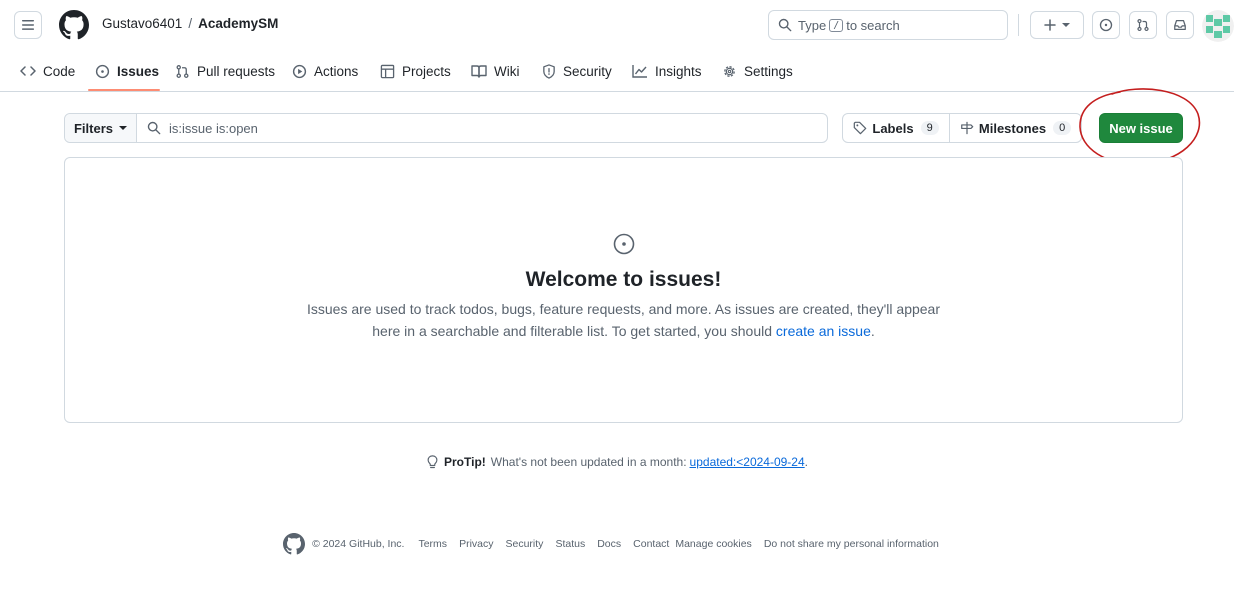  What do you see at coordinates (873, 25) in the screenshot?
I see `search-placeholder-suffix: to search` at bounding box center [873, 25].